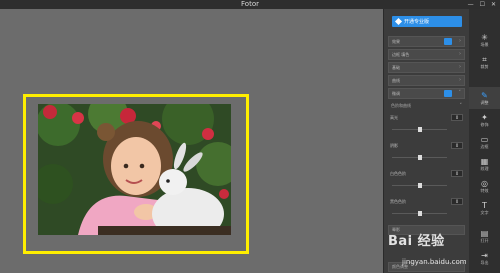  I want to click on tool-scene: ✳ 场景, so click(484, 40).